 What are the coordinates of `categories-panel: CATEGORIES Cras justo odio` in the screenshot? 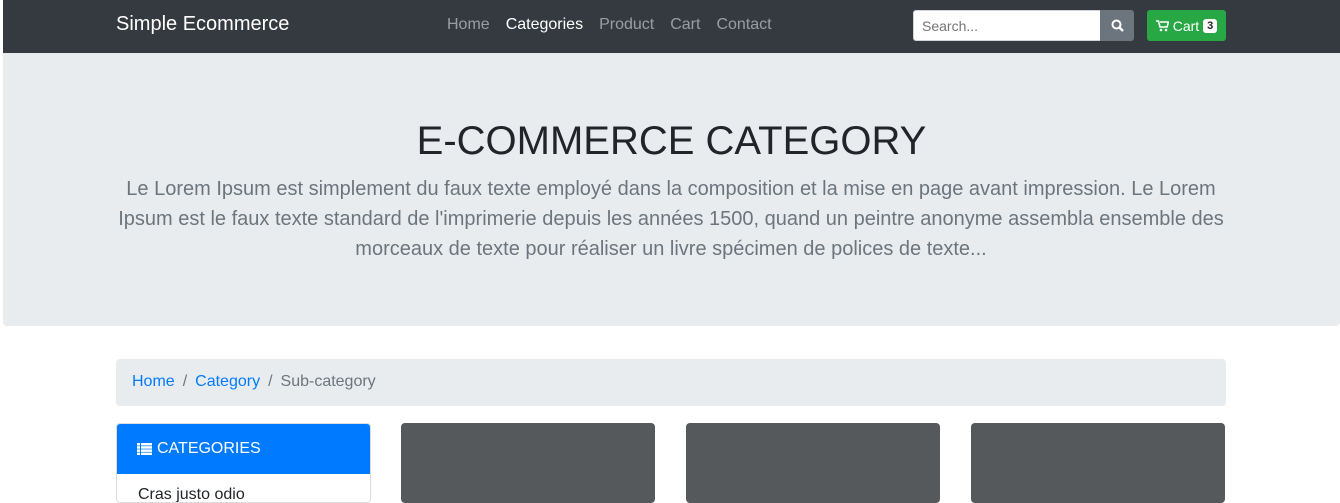 It's located at (243, 463).